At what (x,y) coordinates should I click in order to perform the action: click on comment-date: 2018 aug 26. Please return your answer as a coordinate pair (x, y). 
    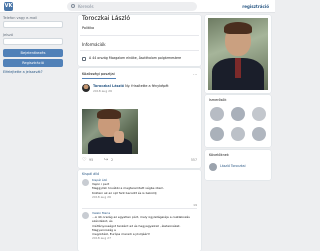
    Looking at the image, I should click on (128, 197).